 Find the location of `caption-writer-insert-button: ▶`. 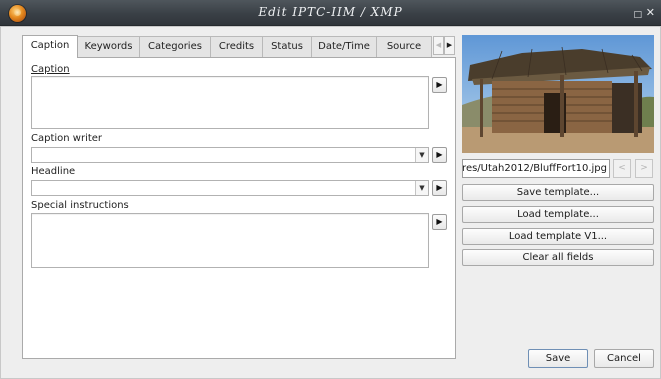

caption-writer-insert-button: ▶ is located at coordinates (439, 155).